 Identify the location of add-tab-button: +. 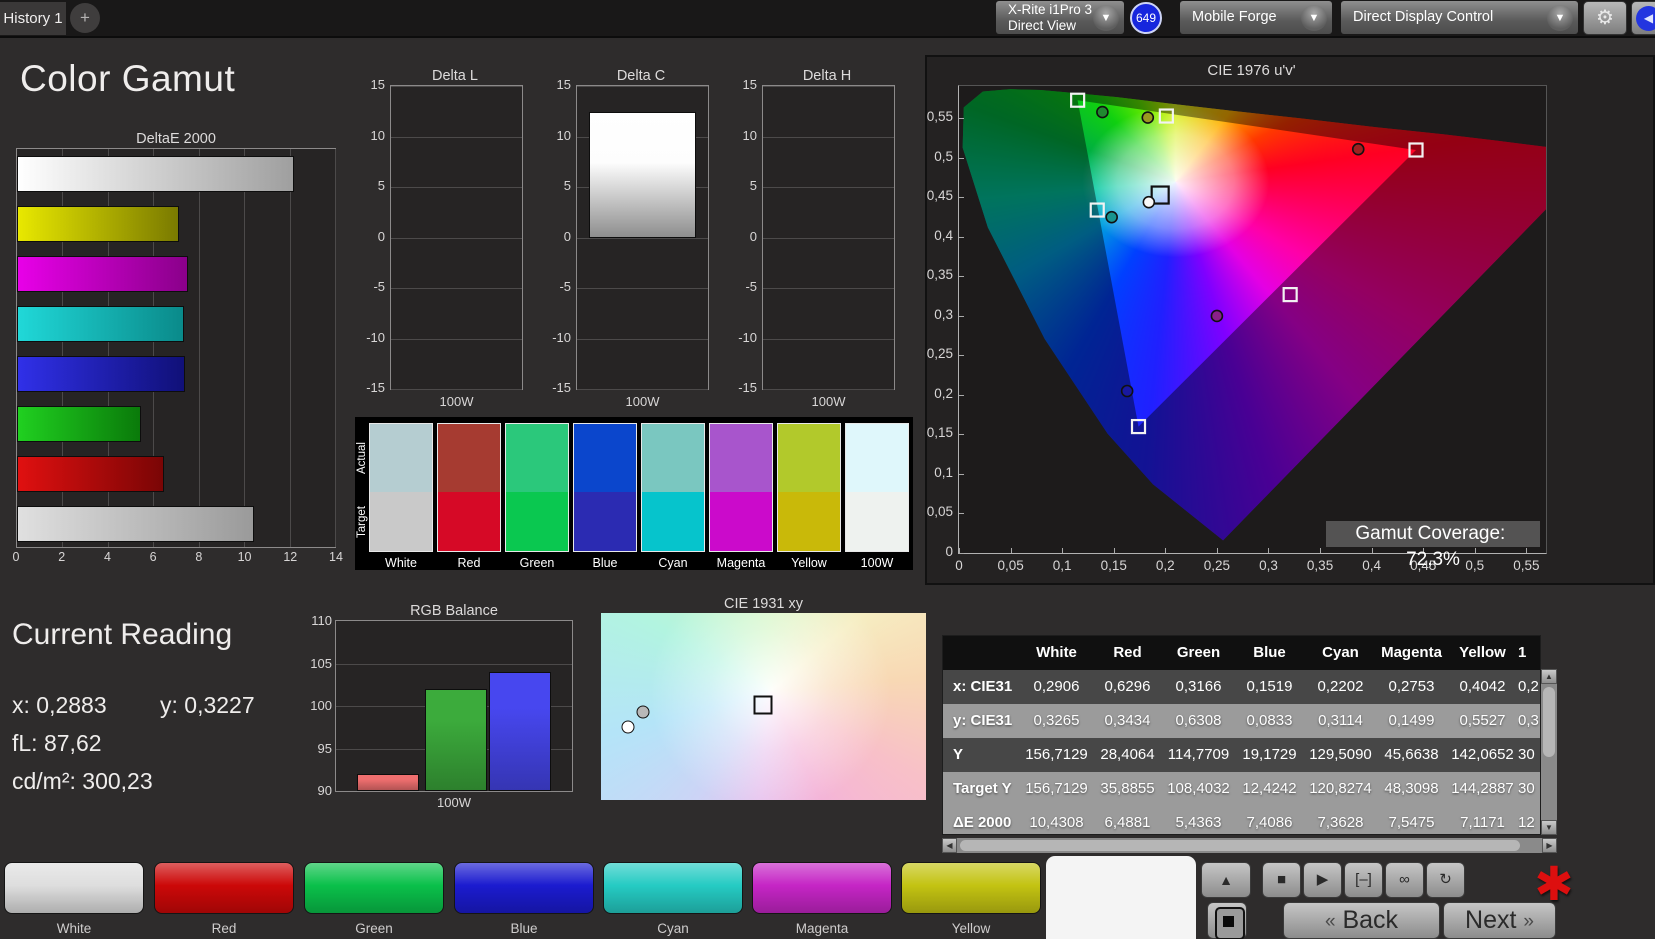
(85, 18).